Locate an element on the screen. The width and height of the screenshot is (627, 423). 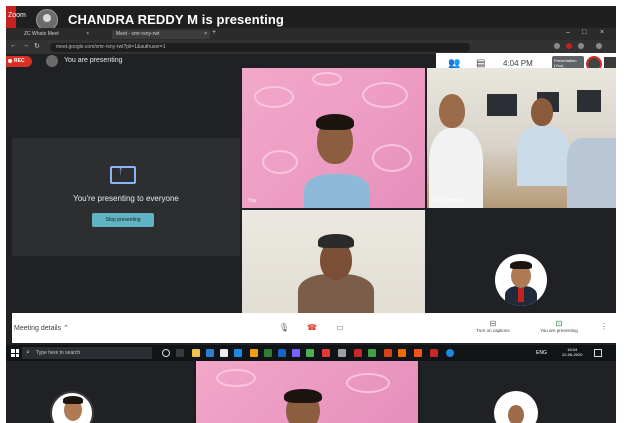
notification-icon is located at coordinates (598, 353).